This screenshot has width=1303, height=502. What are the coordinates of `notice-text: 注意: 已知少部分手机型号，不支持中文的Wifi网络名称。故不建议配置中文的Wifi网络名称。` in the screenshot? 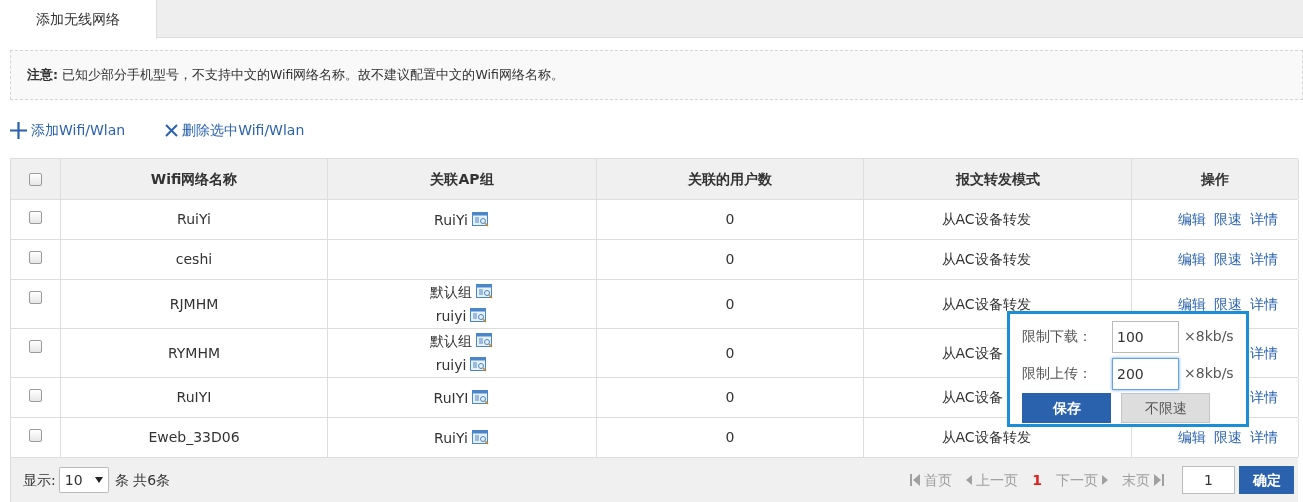 It's located at (295, 74).